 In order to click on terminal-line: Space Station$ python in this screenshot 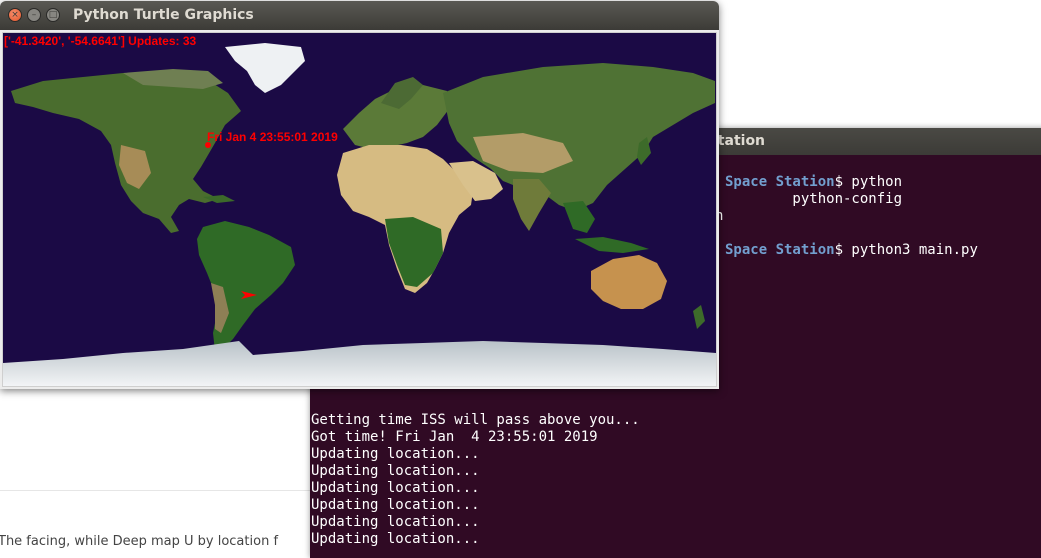, I will do `click(813, 182)`.